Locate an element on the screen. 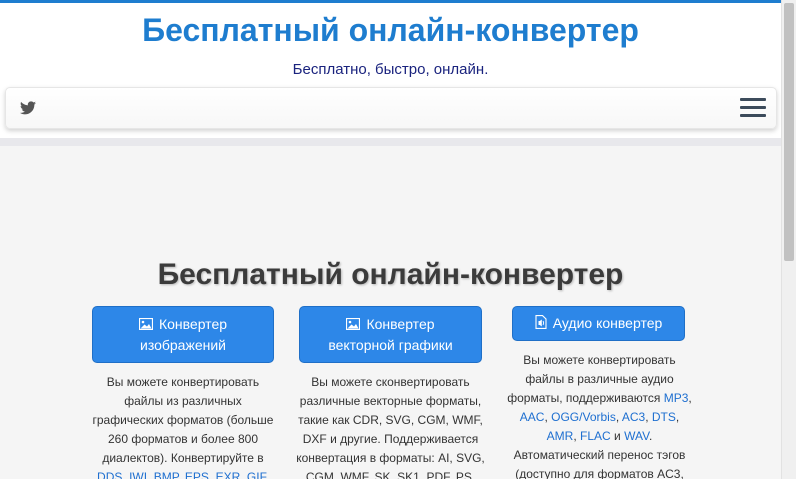 The image size is (796, 479). text-line: AAC, OGG/Vorbis, AC3, DTS, is located at coordinates (599, 417).